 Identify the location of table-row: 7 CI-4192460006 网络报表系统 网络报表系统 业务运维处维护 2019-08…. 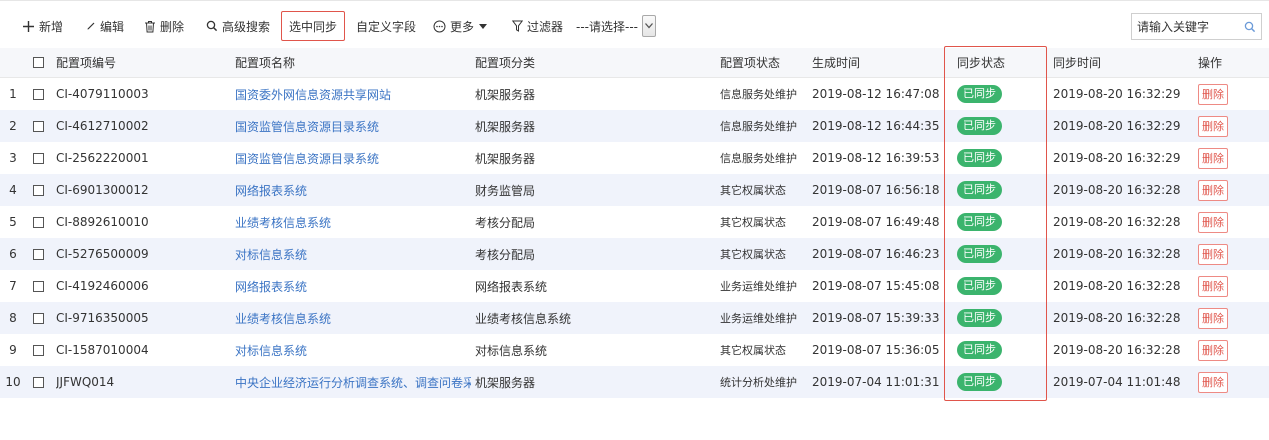
(634, 286).